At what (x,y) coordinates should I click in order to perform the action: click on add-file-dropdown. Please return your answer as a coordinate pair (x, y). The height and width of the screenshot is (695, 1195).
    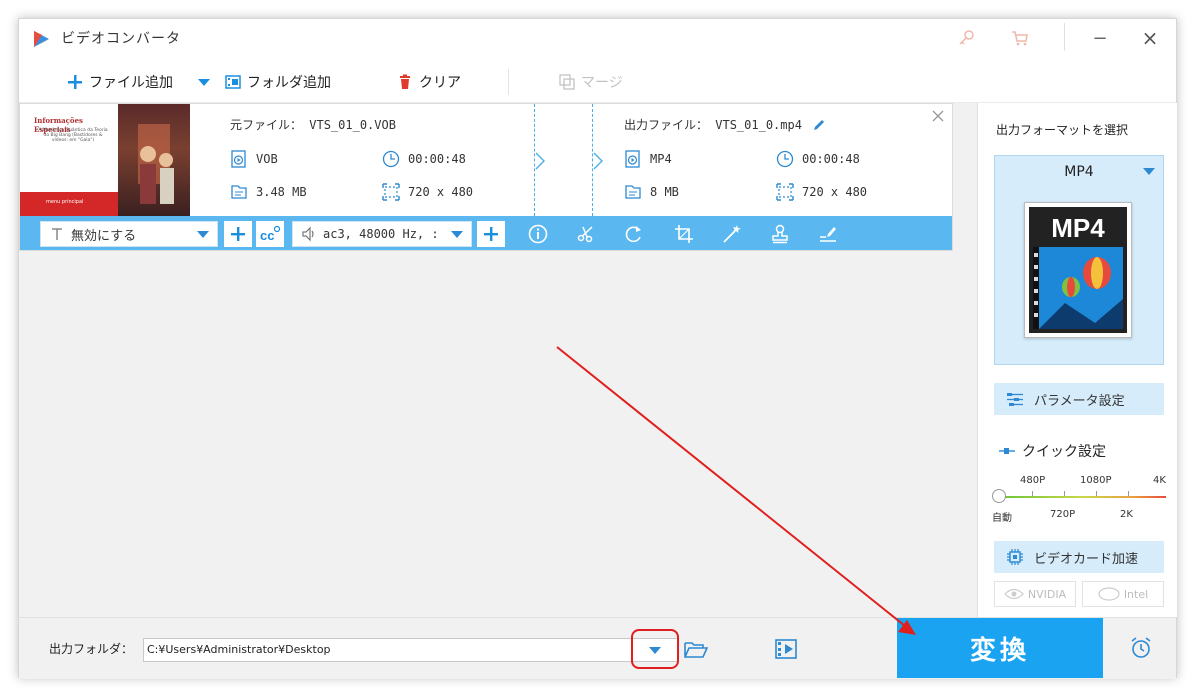
    Looking at the image, I should click on (204, 82).